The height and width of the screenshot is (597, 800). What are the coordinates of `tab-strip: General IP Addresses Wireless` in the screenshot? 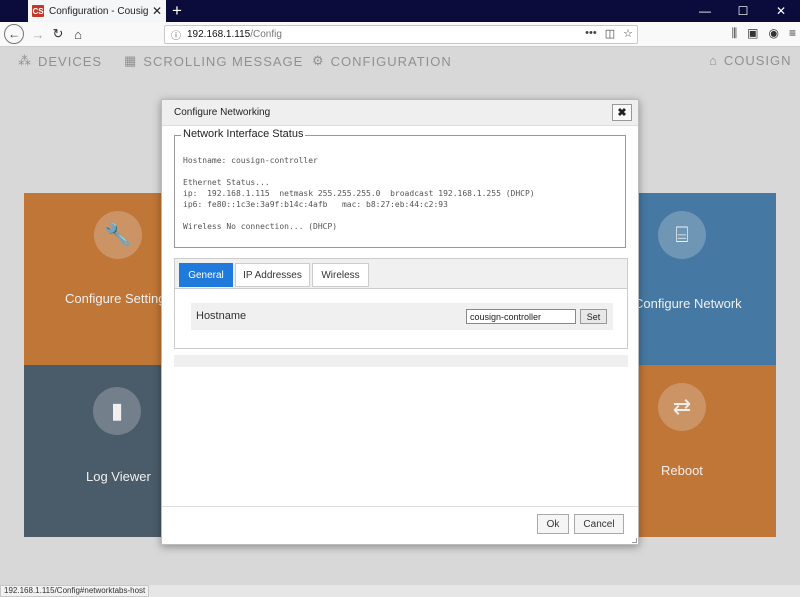 It's located at (401, 274).